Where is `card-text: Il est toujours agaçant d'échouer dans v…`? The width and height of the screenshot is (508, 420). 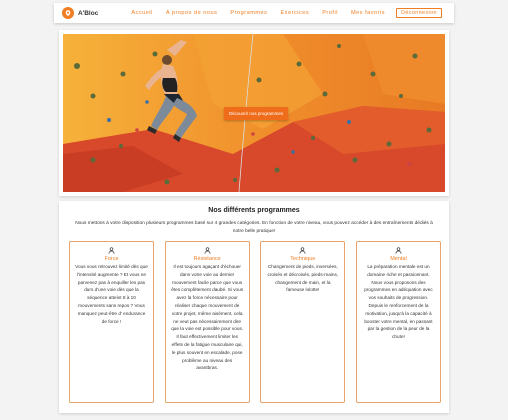 card-text: Il est toujours agaçant d'échouer dans v… is located at coordinates (207, 317).